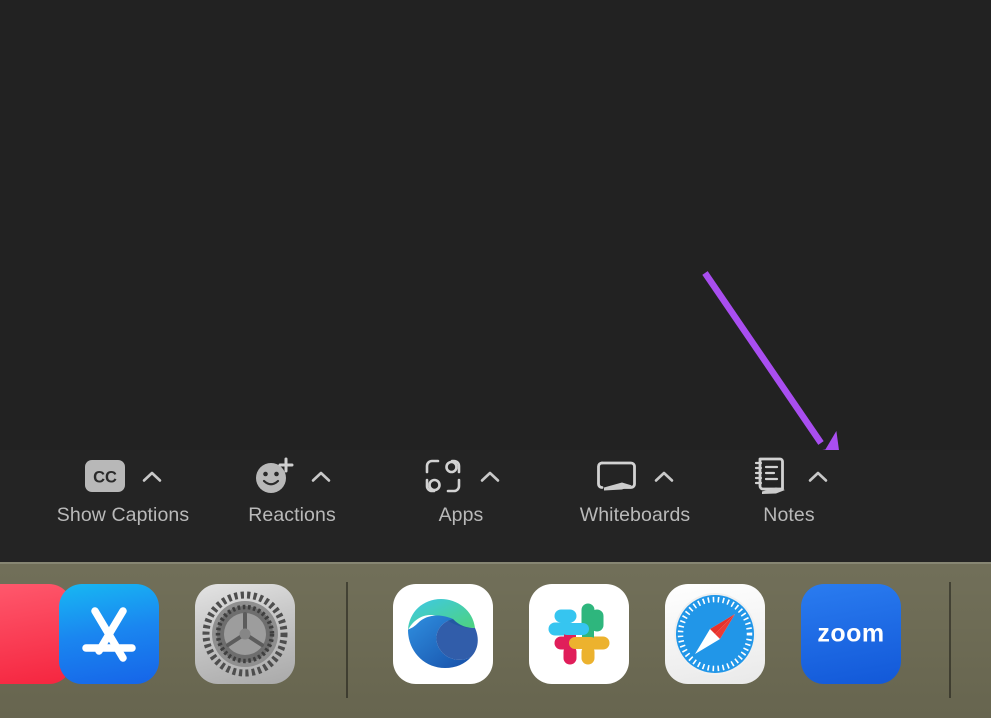 This screenshot has height=718, width=991. What do you see at coordinates (635, 515) in the screenshot?
I see `toolbar-label-whiteboards: Whiteboards` at bounding box center [635, 515].